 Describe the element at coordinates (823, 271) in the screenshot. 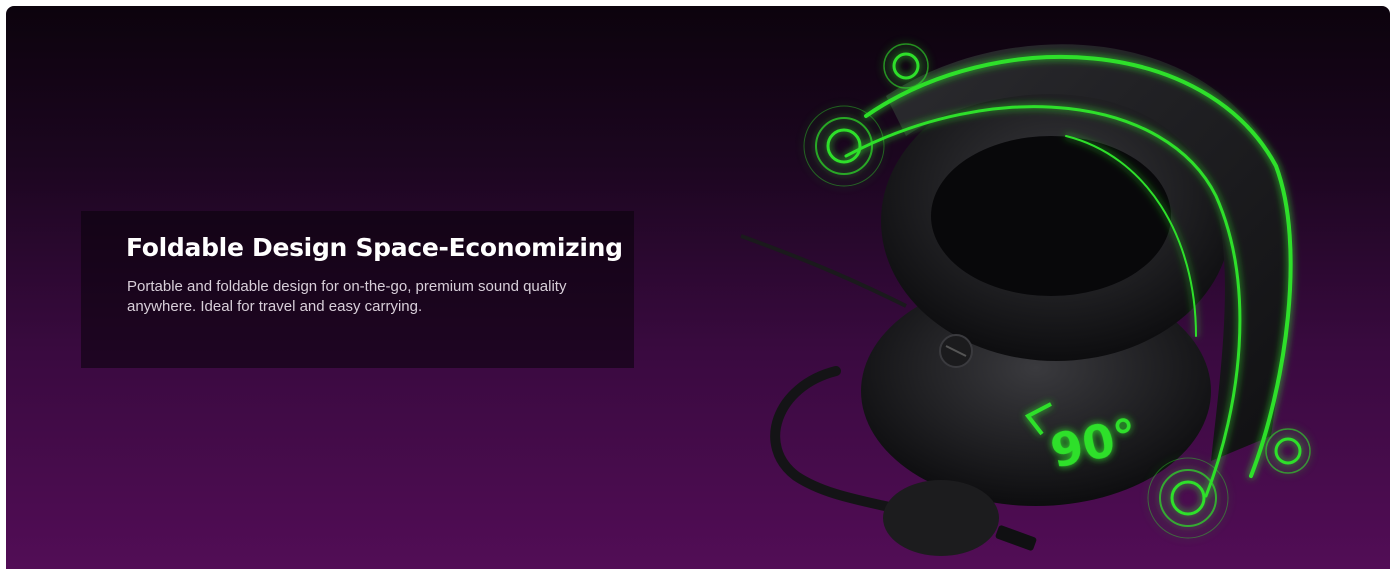

I see `headset-cable` at that location.